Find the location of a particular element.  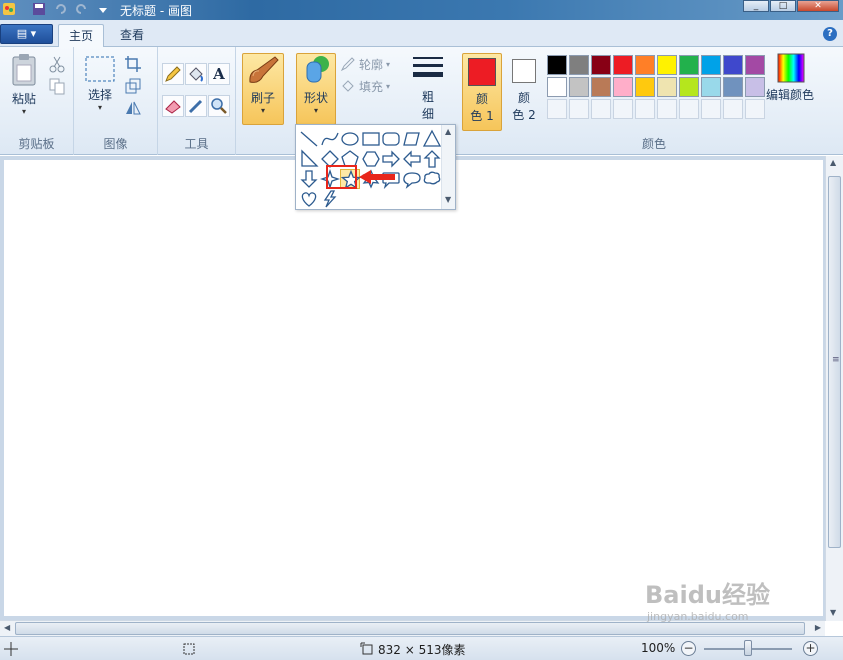

rectangle-icon is located at coordinates (371, 139).